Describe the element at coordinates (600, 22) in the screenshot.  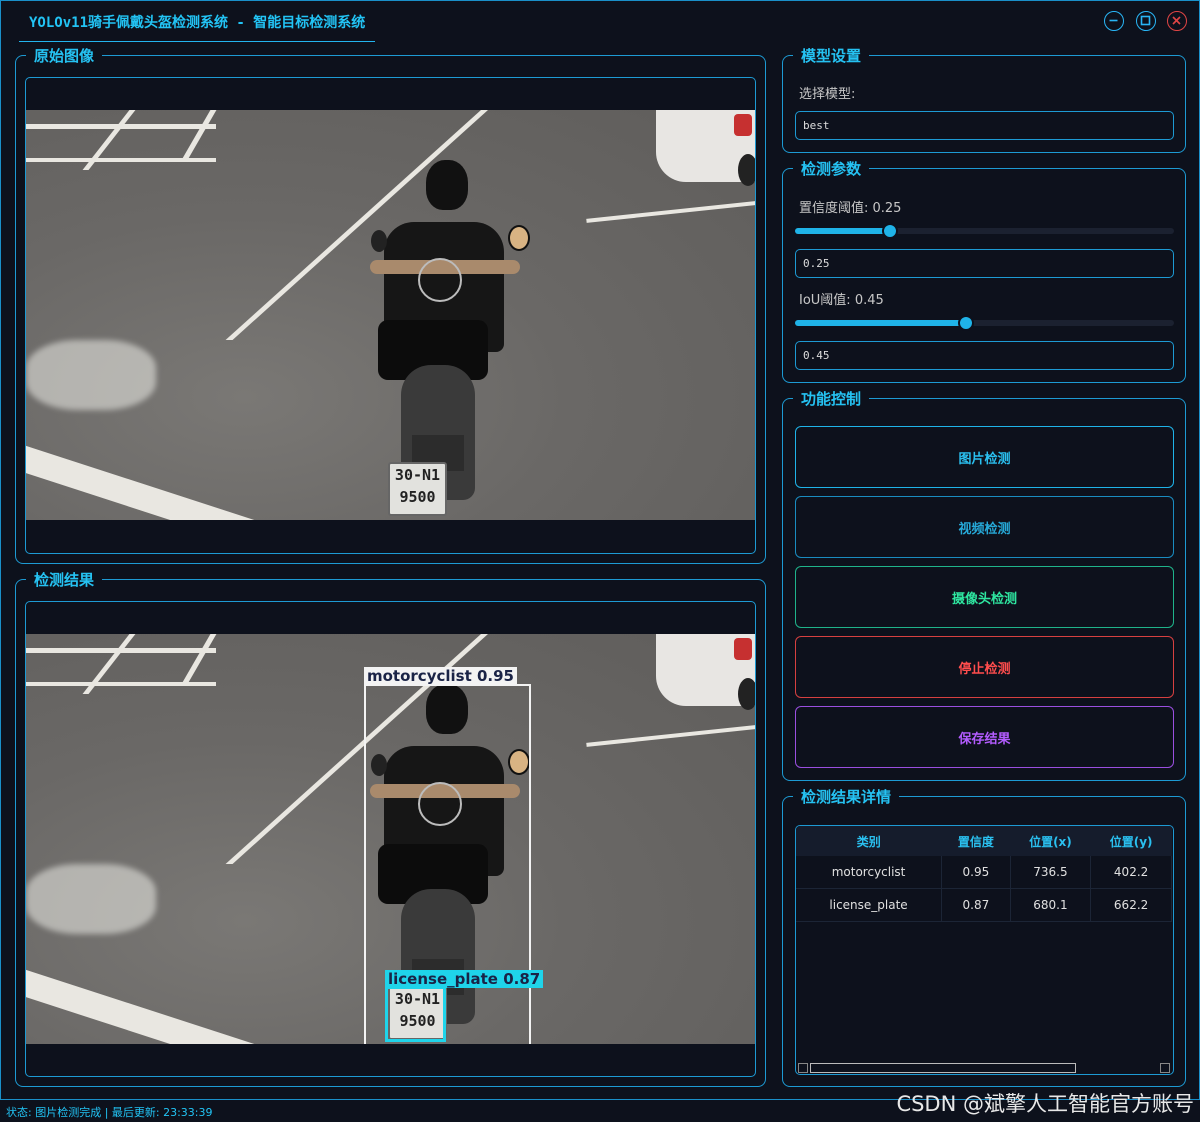
I see `title-bar: YOLOv11骑手佩戴头盔检测系统 - 智能目标检测系统` at that location.